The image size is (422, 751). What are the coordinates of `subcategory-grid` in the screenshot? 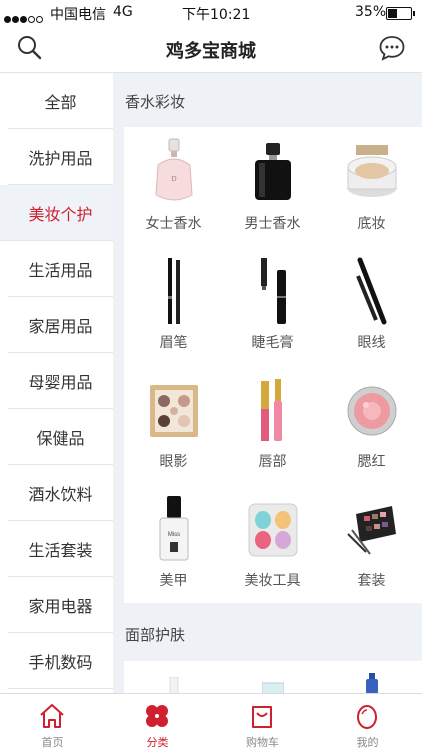 It's located at (273, 677).